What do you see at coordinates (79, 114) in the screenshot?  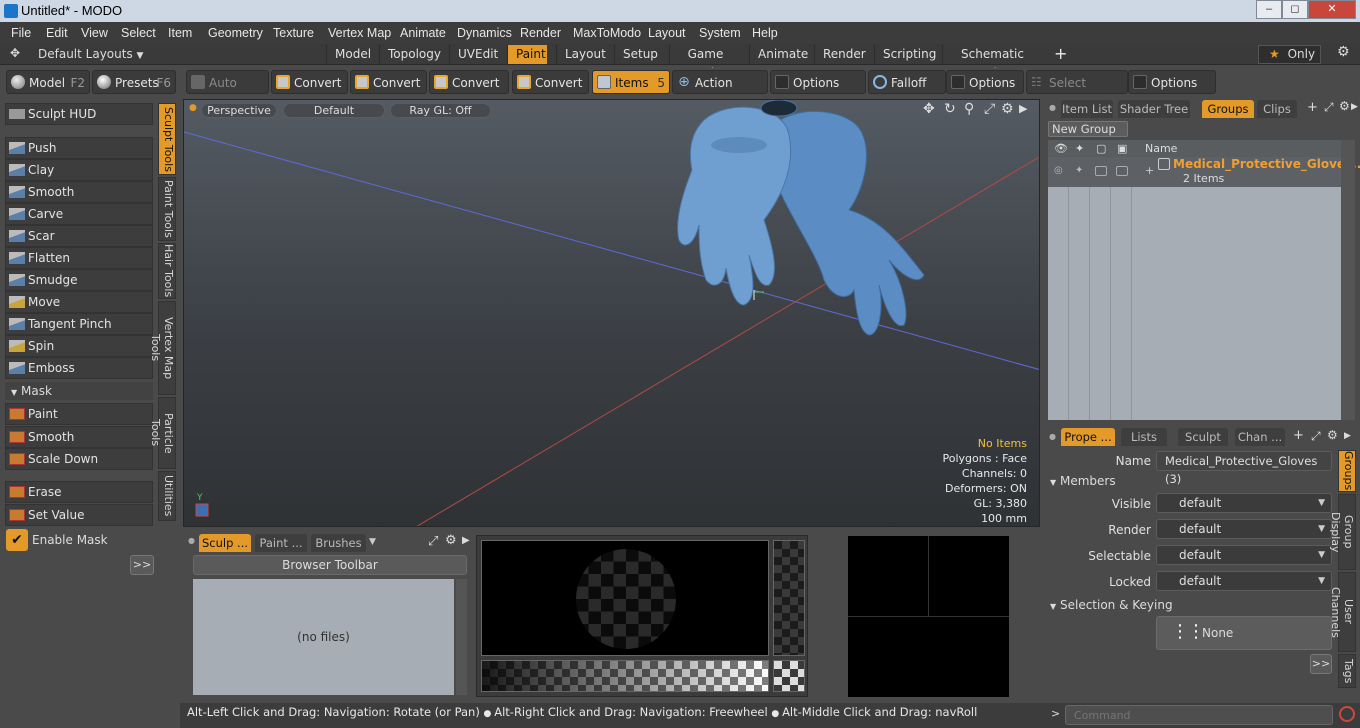 I see `sculpt-hud-button: Sculpt HUD` at bounding box center [79, 114].